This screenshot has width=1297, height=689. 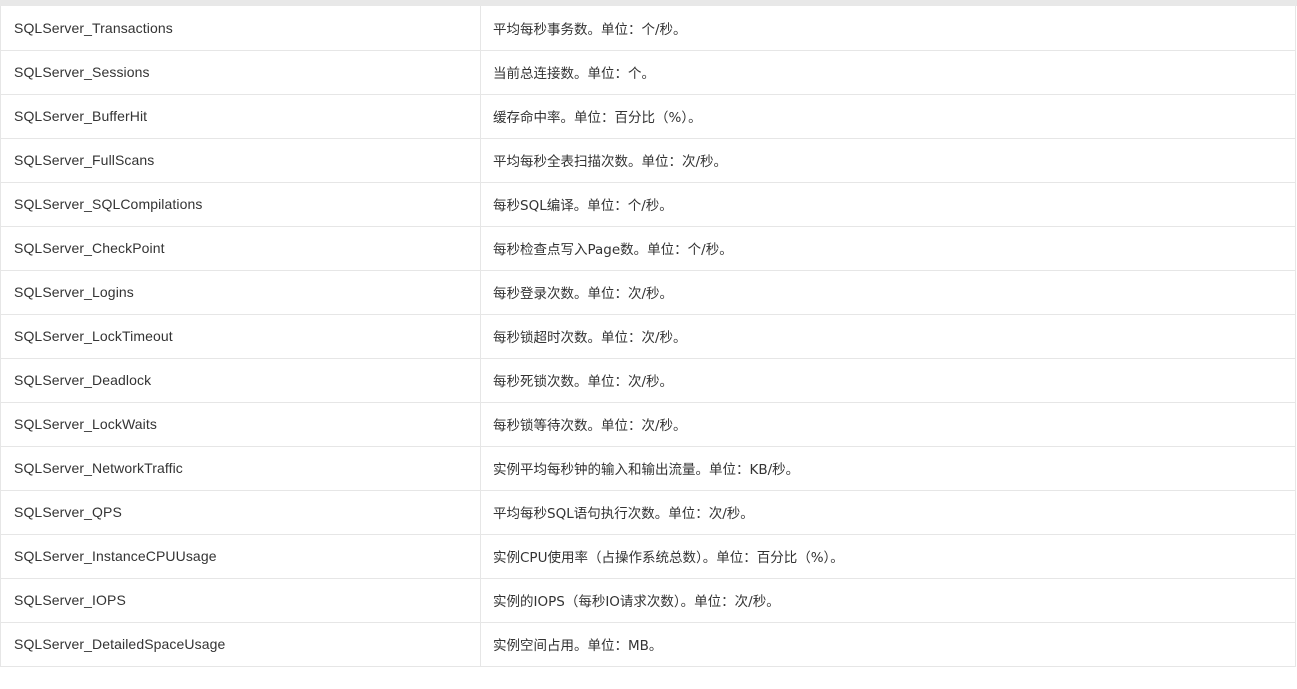 I want to click on table-row: SQLServer_LockWaits 每秒锁等待次数。单位：次/秒。, so click(x=648, y=424).